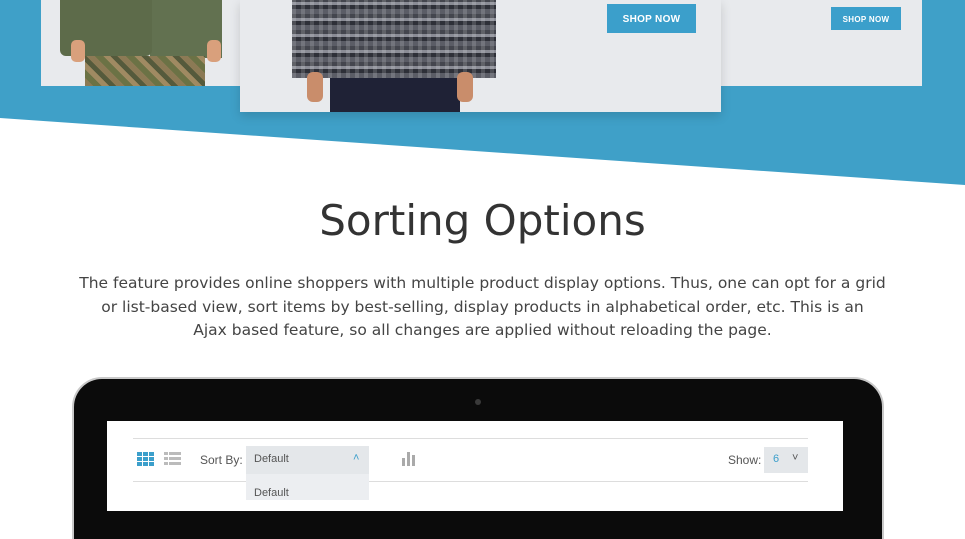 This screenshot has height=539, width=965. I want to click on show-label: Show:, so click(745, 460).